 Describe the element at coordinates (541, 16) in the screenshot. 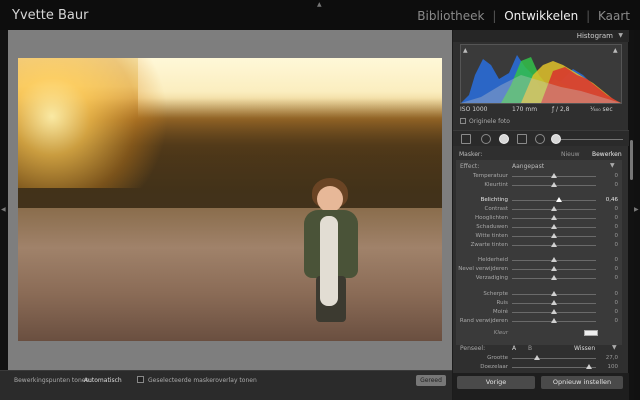

I see `module-develop: Ontwikkelen` at that location.